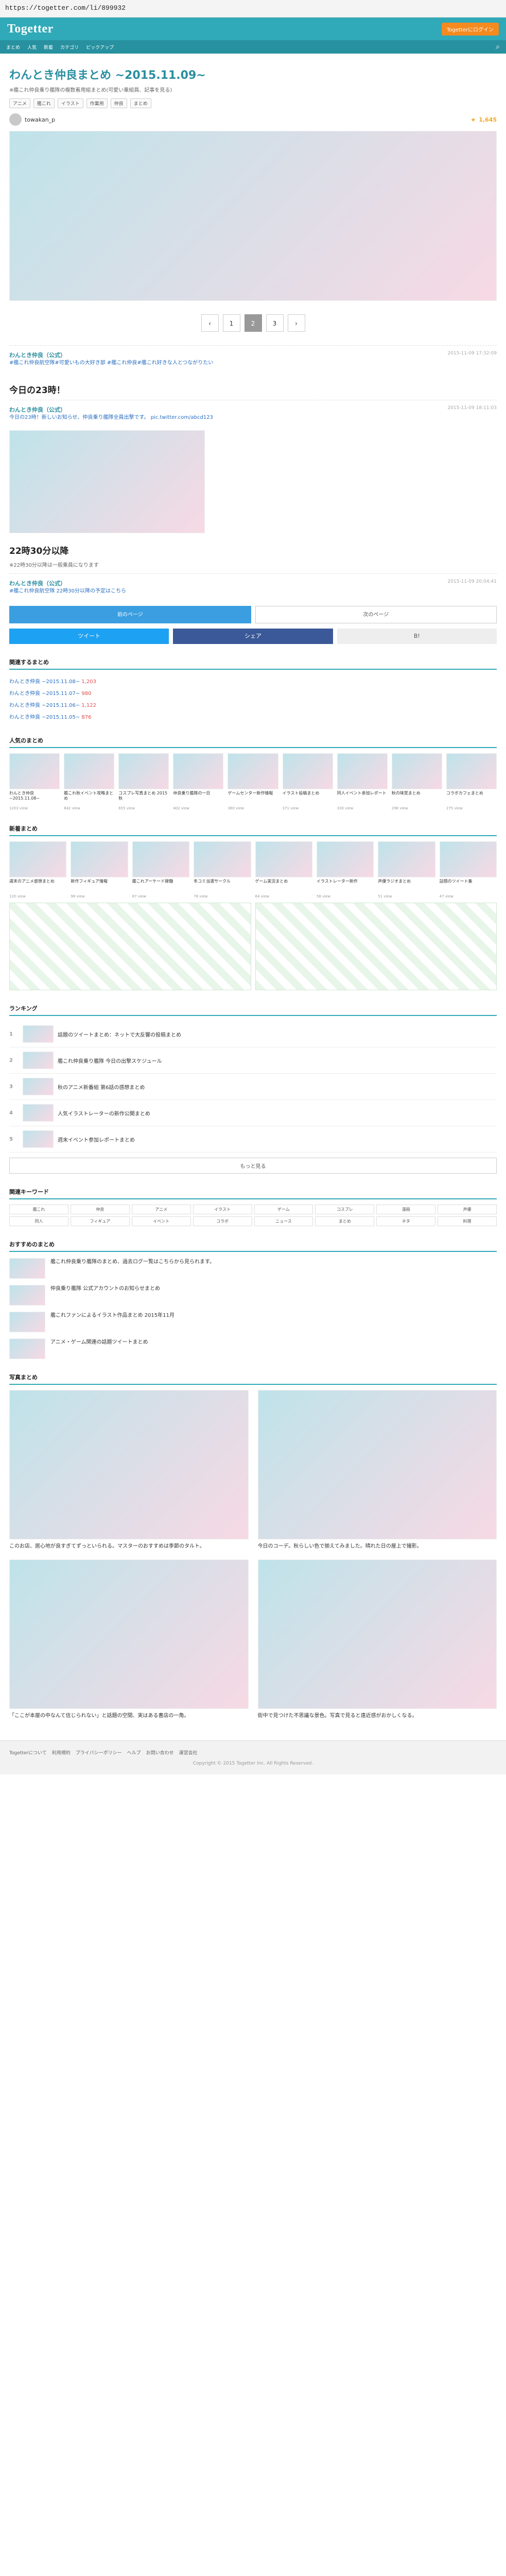 This screenshot has width=506, height=2576. I want to click on related-item: わんとき仲良 ~2015.11.05~ 876, so click(253, 716).